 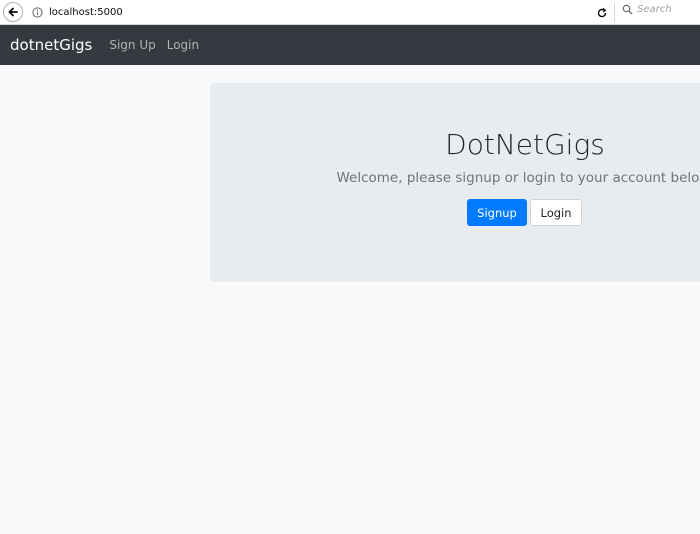 I want to click on search-placeholder: Search, so click(x=654, y=9).